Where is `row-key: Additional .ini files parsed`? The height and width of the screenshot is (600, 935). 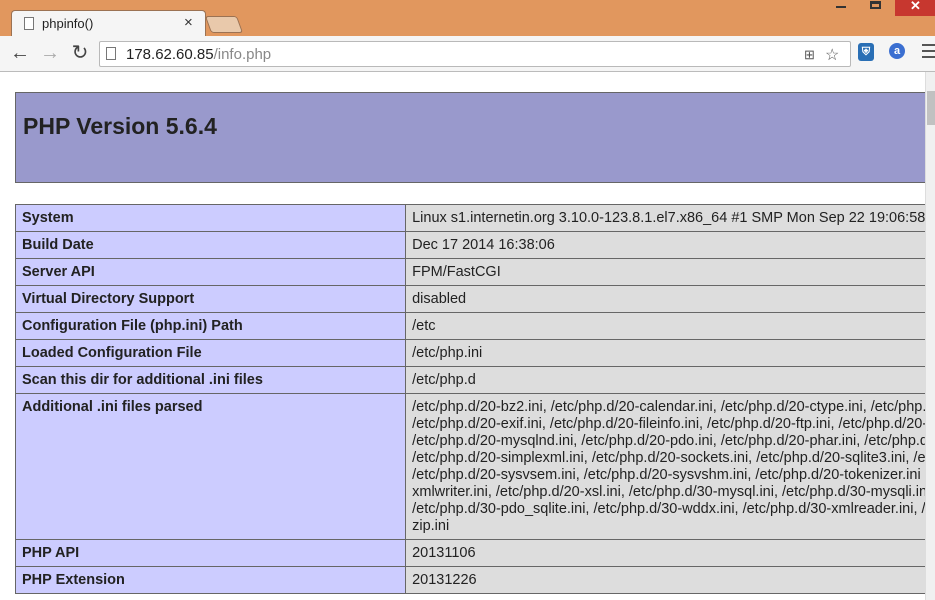
row-key: Additional .ini files parsed is located at coordinates (210, 466).